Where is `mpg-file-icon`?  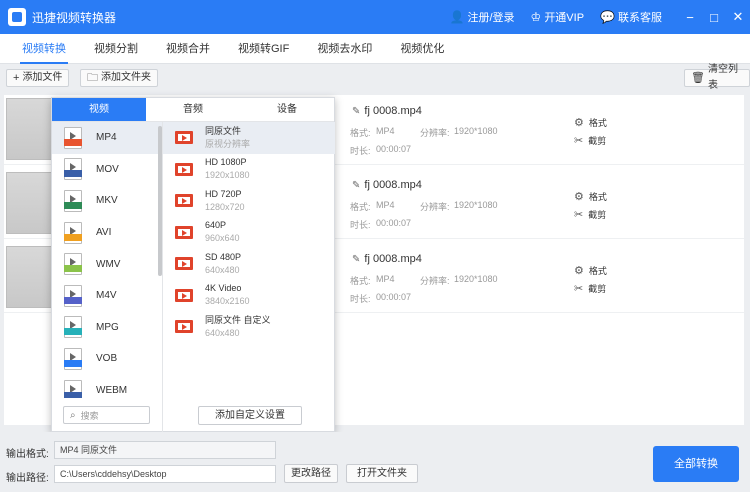 mpg-file-icon is located at coordinates (73, 327).